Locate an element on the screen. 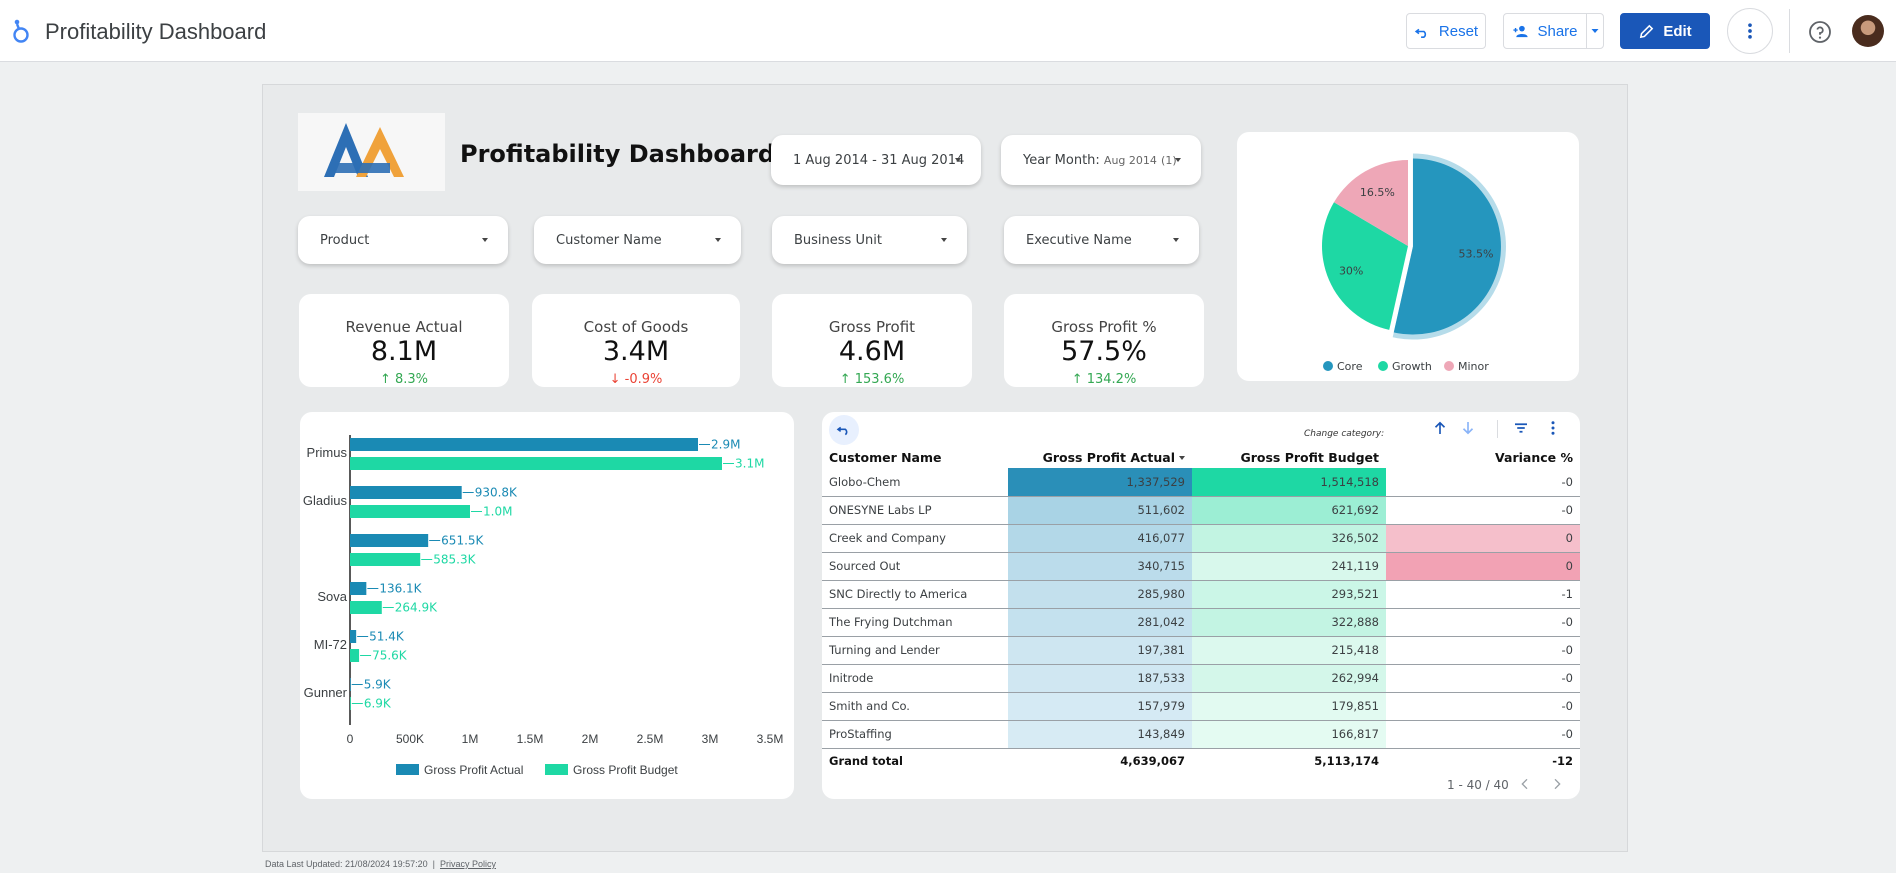 Image resolution: width=1896 pixels, height=873 pixels. legend-label: Growth is located at coordinates (1412, 366).